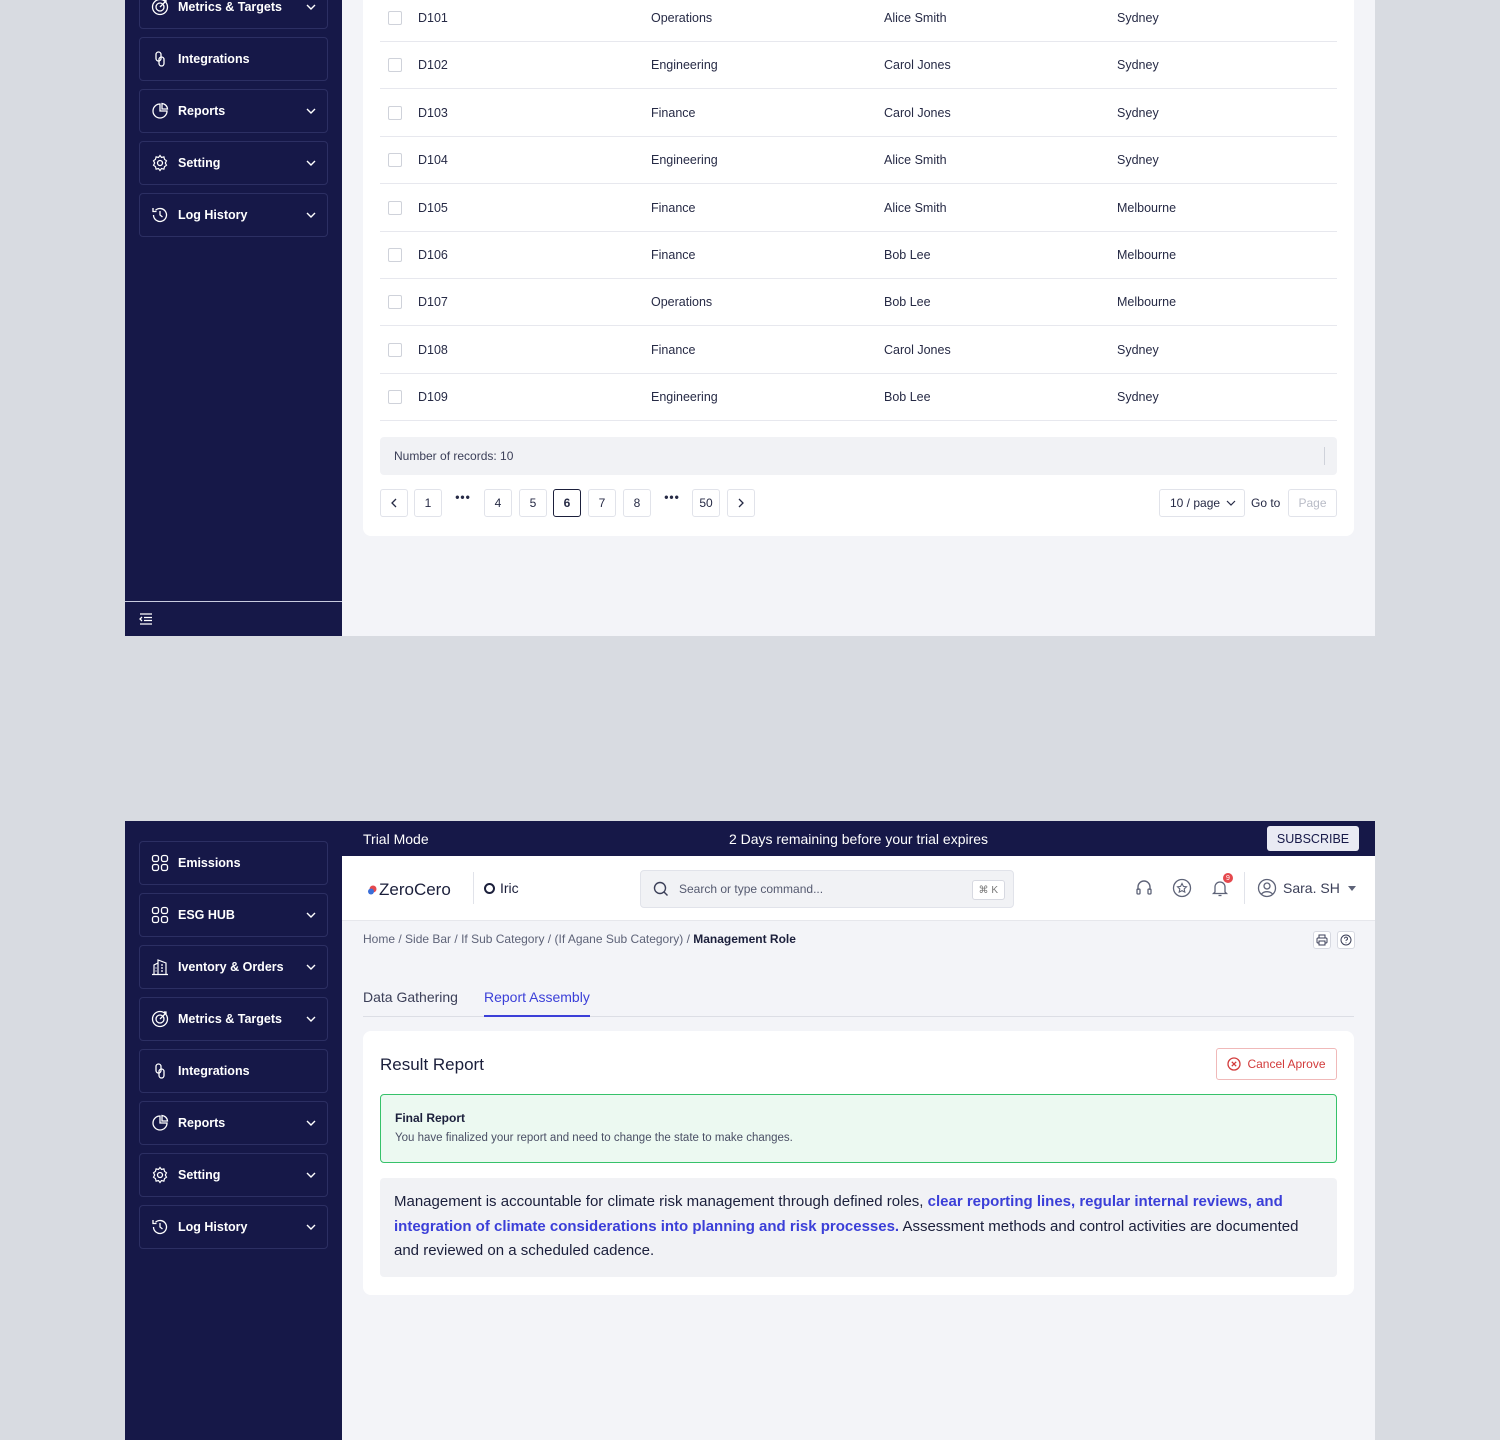  What do you see at coordinates (410, 997) in the screenshot?
I see `tab-data-gathering: Data Gathering` at bounding box center [410, 997].